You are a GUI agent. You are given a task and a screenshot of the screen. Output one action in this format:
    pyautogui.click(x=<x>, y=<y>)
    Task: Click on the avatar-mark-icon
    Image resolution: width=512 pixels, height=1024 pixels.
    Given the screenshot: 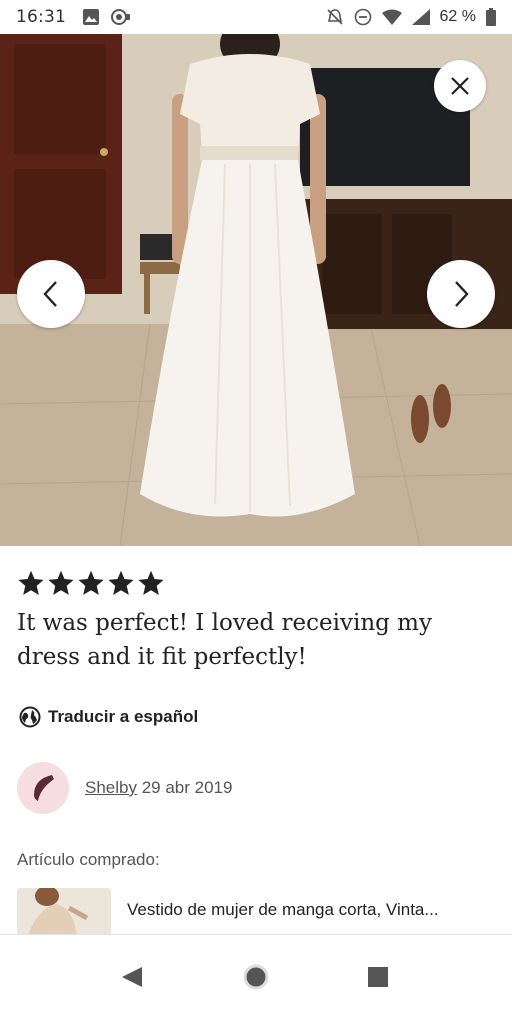 What is the action you would take?
    pyautogui.click(x=44, y=788)
    